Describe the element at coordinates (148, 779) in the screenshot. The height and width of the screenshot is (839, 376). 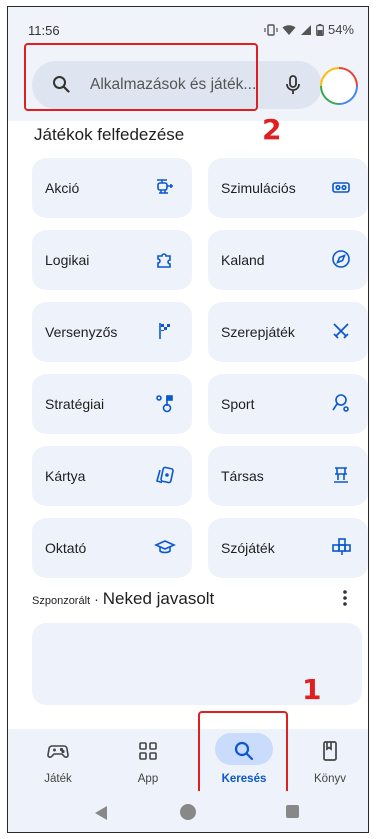
I see `nav-label: App` at that location.